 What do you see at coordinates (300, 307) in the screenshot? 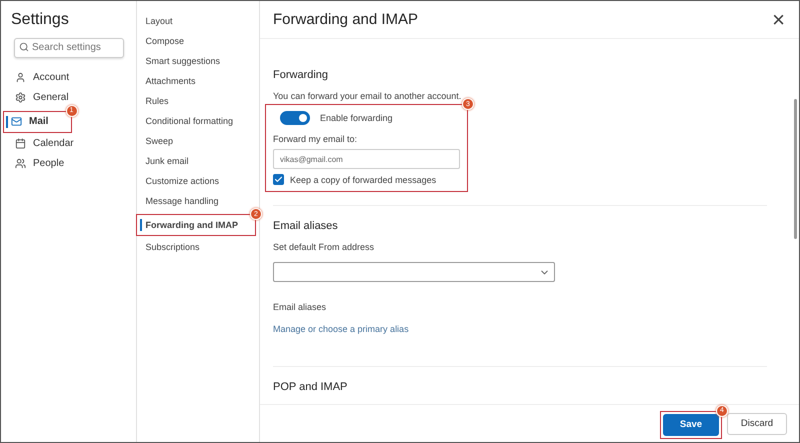
I see `field-label: Email aliases` at bounding box center [300, 307].